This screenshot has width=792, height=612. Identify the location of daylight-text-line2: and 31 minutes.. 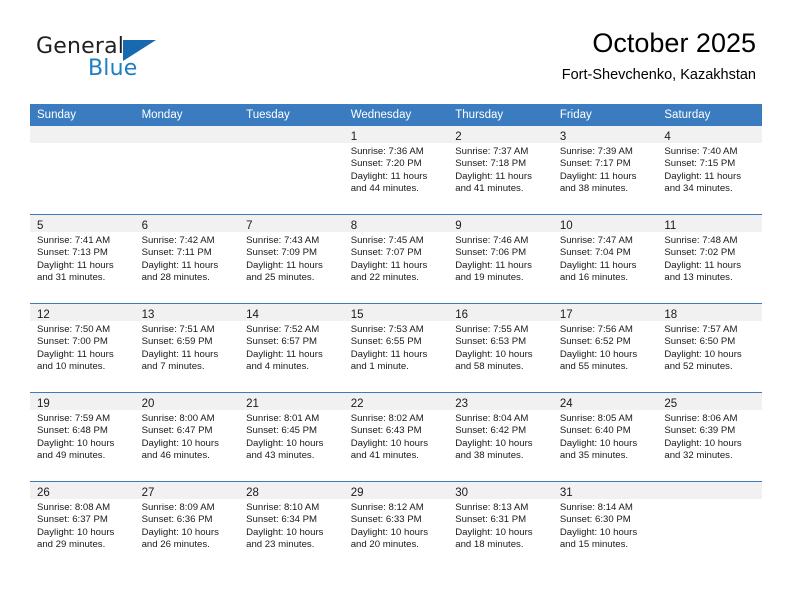
(71, 277).